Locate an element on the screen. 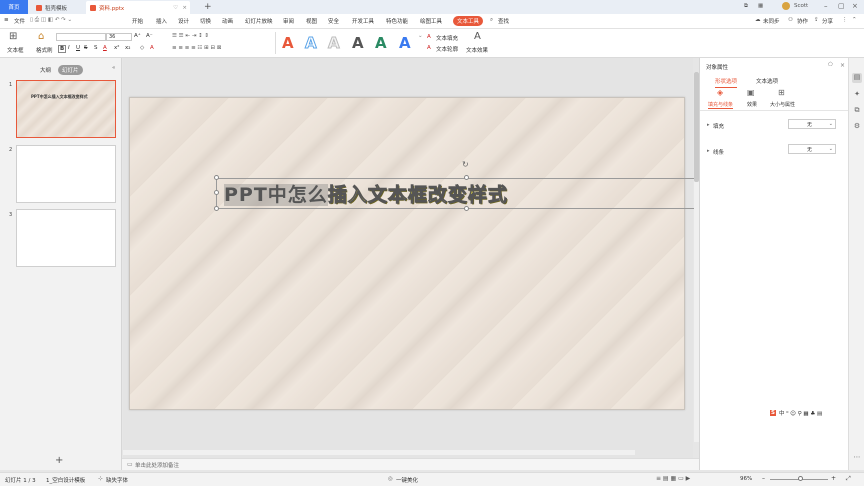 Image resolution: width=864 pixels, height=486 pixels. textbox-button: 文本框 is located at coordinates (15, 50).